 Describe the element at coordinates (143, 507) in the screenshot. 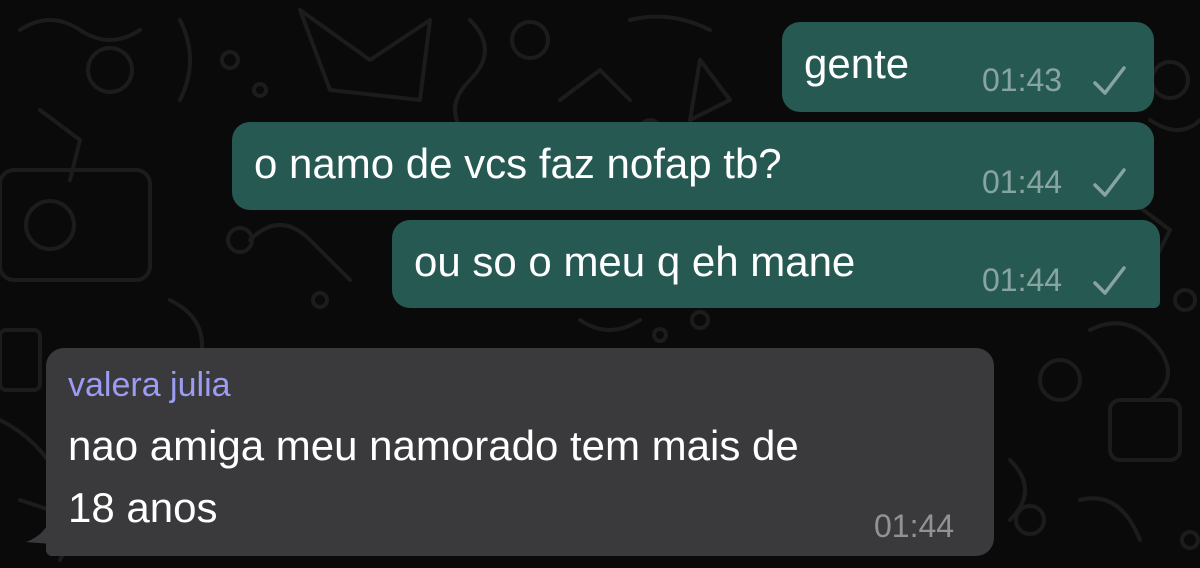

I see `message-text-line-2: 18 anos` at that location.